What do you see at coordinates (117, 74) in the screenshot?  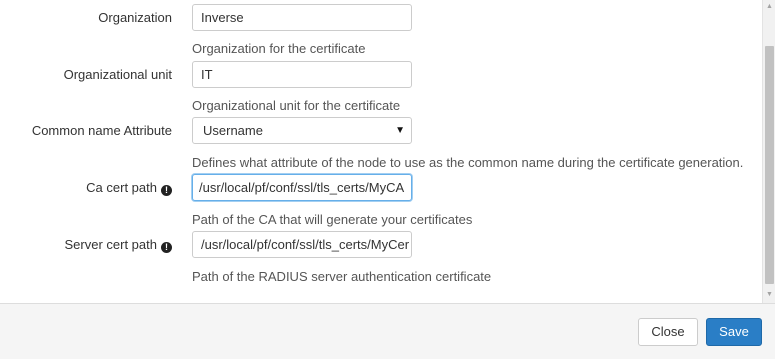 I see `organizational-unit-label: Organizational unit` at bounding box center [117, 74].